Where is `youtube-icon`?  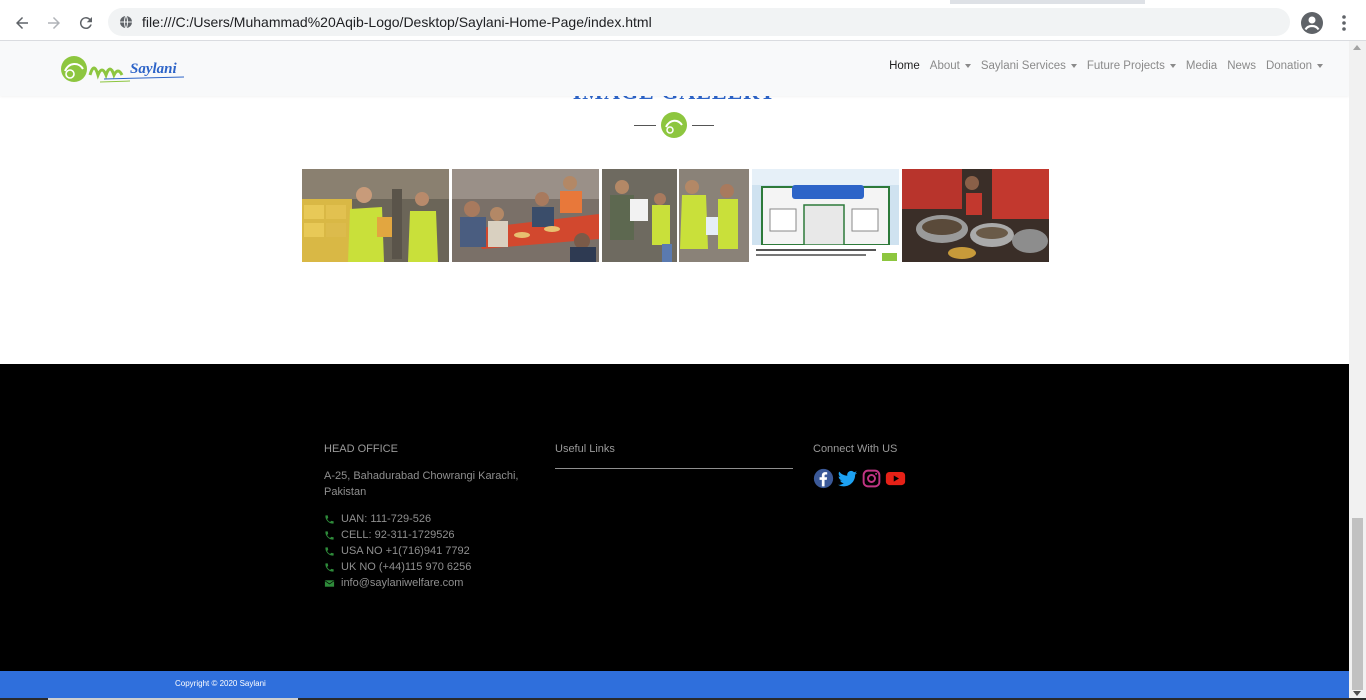
youtube-icon is located at coordinates (895, 478).